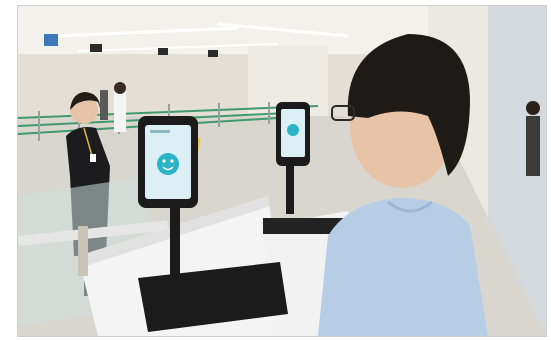 The height and width of the screenshot is (340, 551). Describe the element at coordinates (168, 164) in the screenshot. I see `face-icon` at that location.